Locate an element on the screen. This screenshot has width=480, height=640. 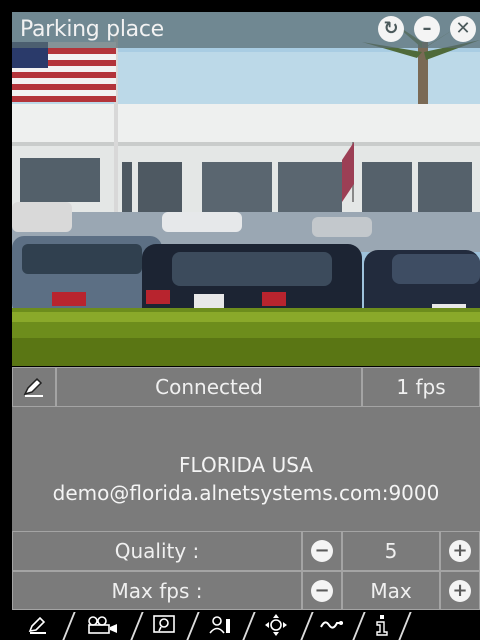
tab-info is located at coordinates (382, 625).